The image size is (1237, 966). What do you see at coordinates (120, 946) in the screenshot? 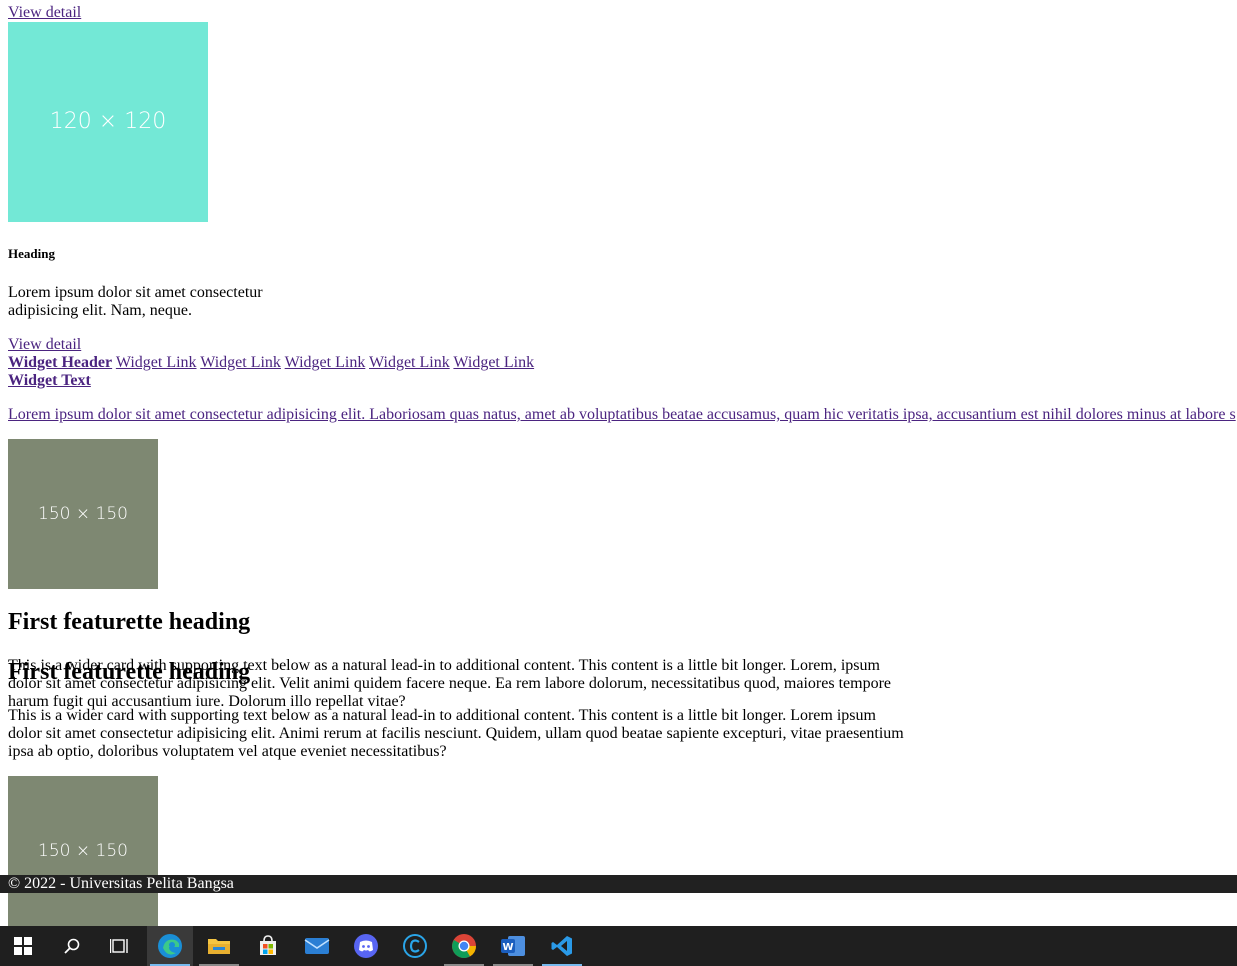
I see `task-view-icon` at bounding box center [120, 946].